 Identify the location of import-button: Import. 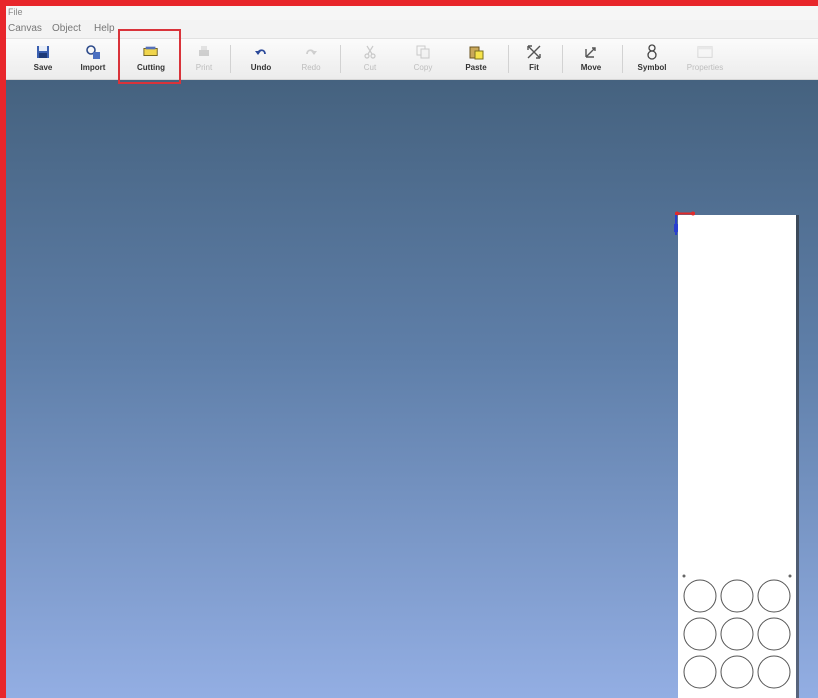
(93, 59).